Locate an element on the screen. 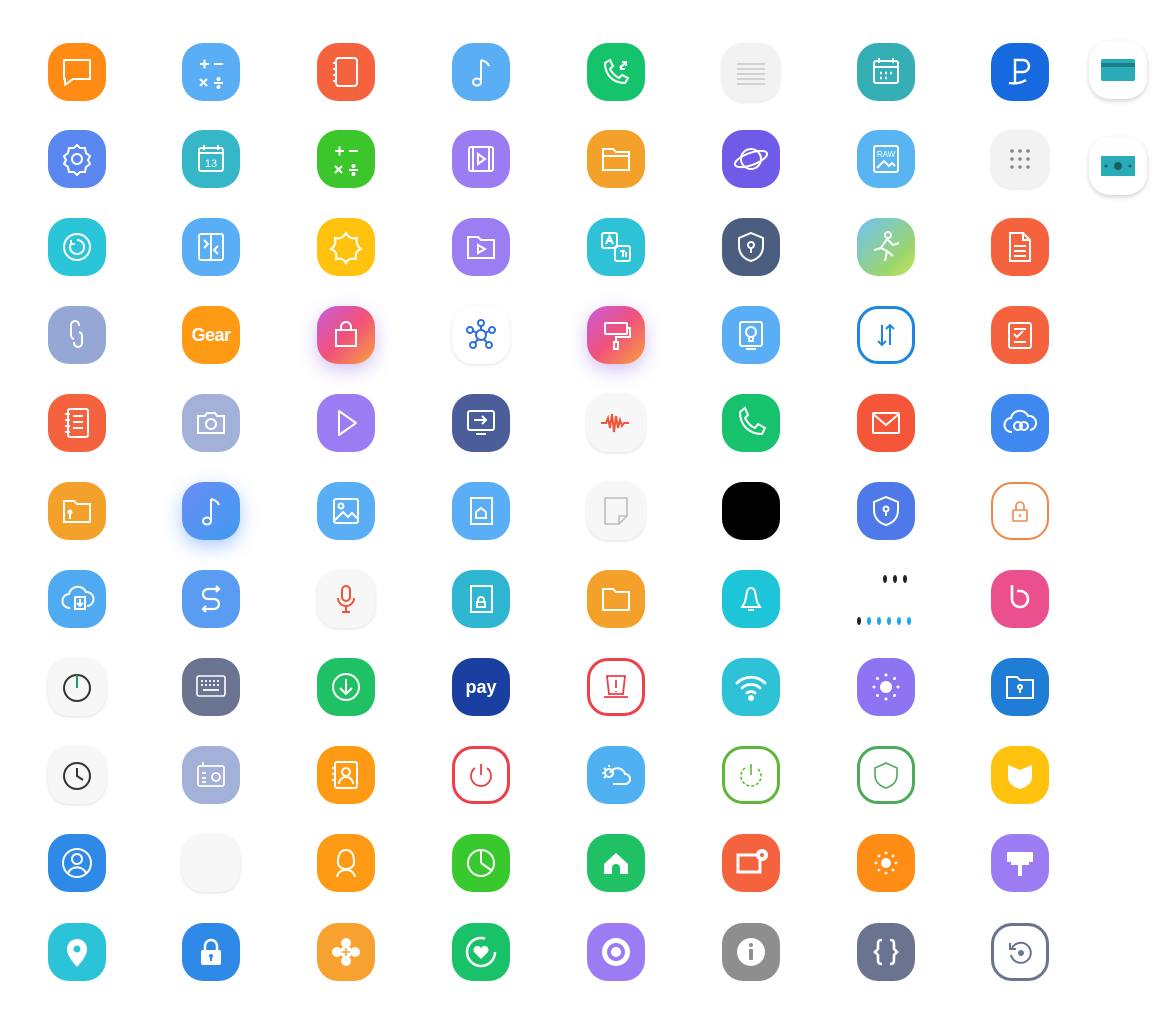 The width and height of the screenshot is (1166, 1018). app-grid-icon is located at coordinates (1020, 159).